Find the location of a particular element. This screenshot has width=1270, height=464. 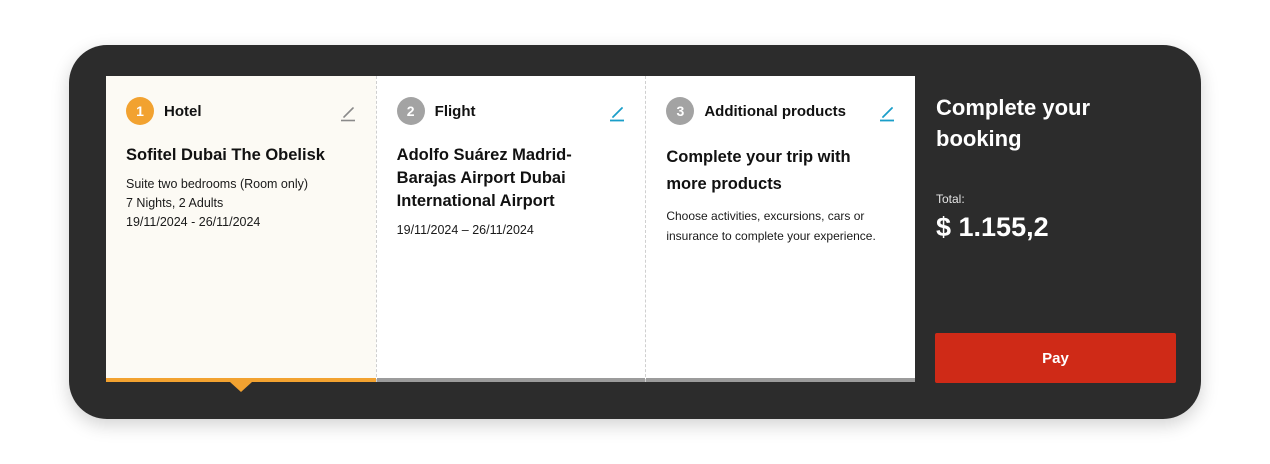

step-number: 2 is located at coordinates (410, 111).